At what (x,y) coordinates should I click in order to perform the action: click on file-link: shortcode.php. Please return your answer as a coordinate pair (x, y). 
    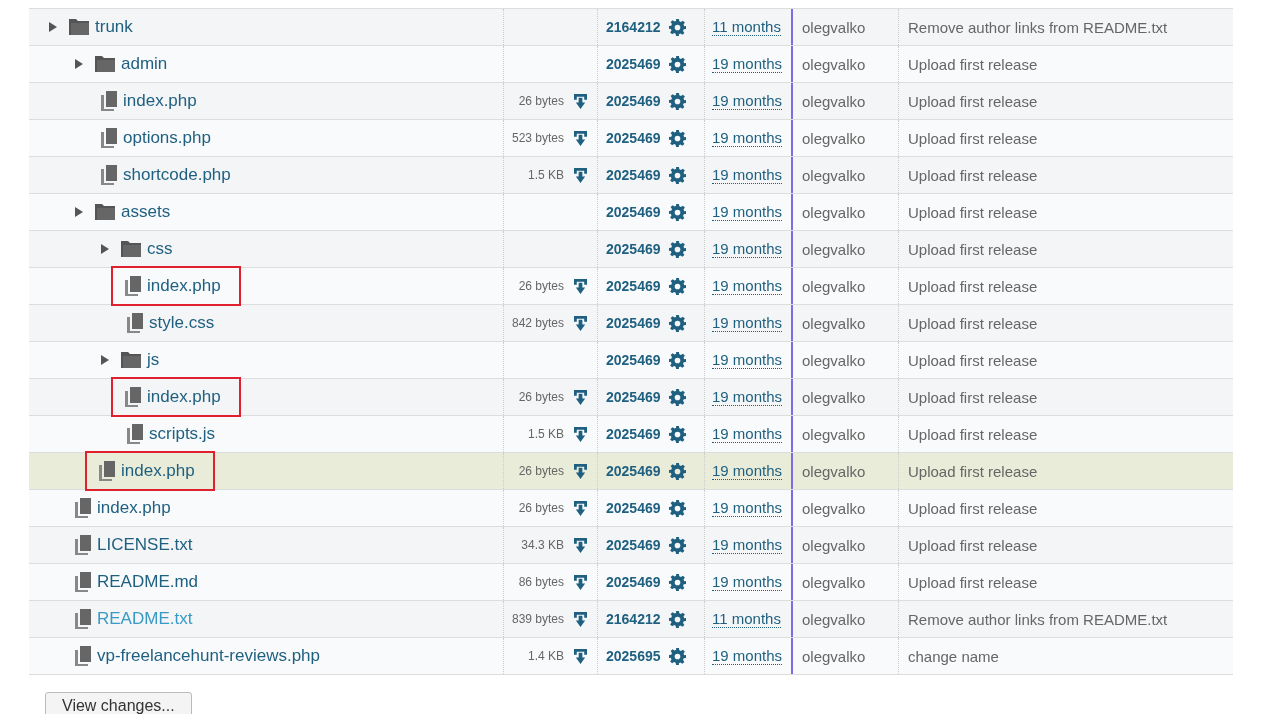
    Looking at the image, I should click on (177, 175).